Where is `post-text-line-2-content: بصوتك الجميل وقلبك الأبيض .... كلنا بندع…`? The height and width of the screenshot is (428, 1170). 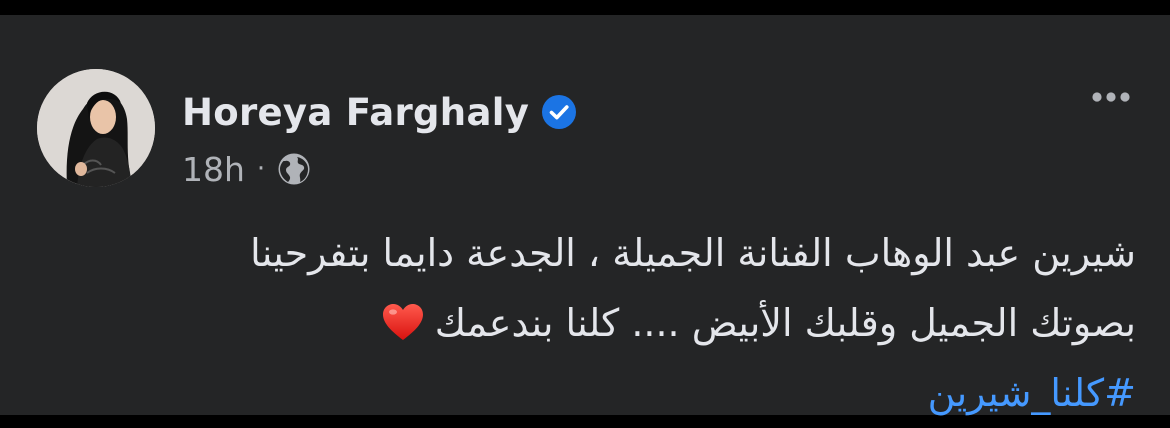
post-text-line-2-content: بصوتك الجميل وقلبك الأبيض .... كلنا بندع… is located at coordinates (785, 323).